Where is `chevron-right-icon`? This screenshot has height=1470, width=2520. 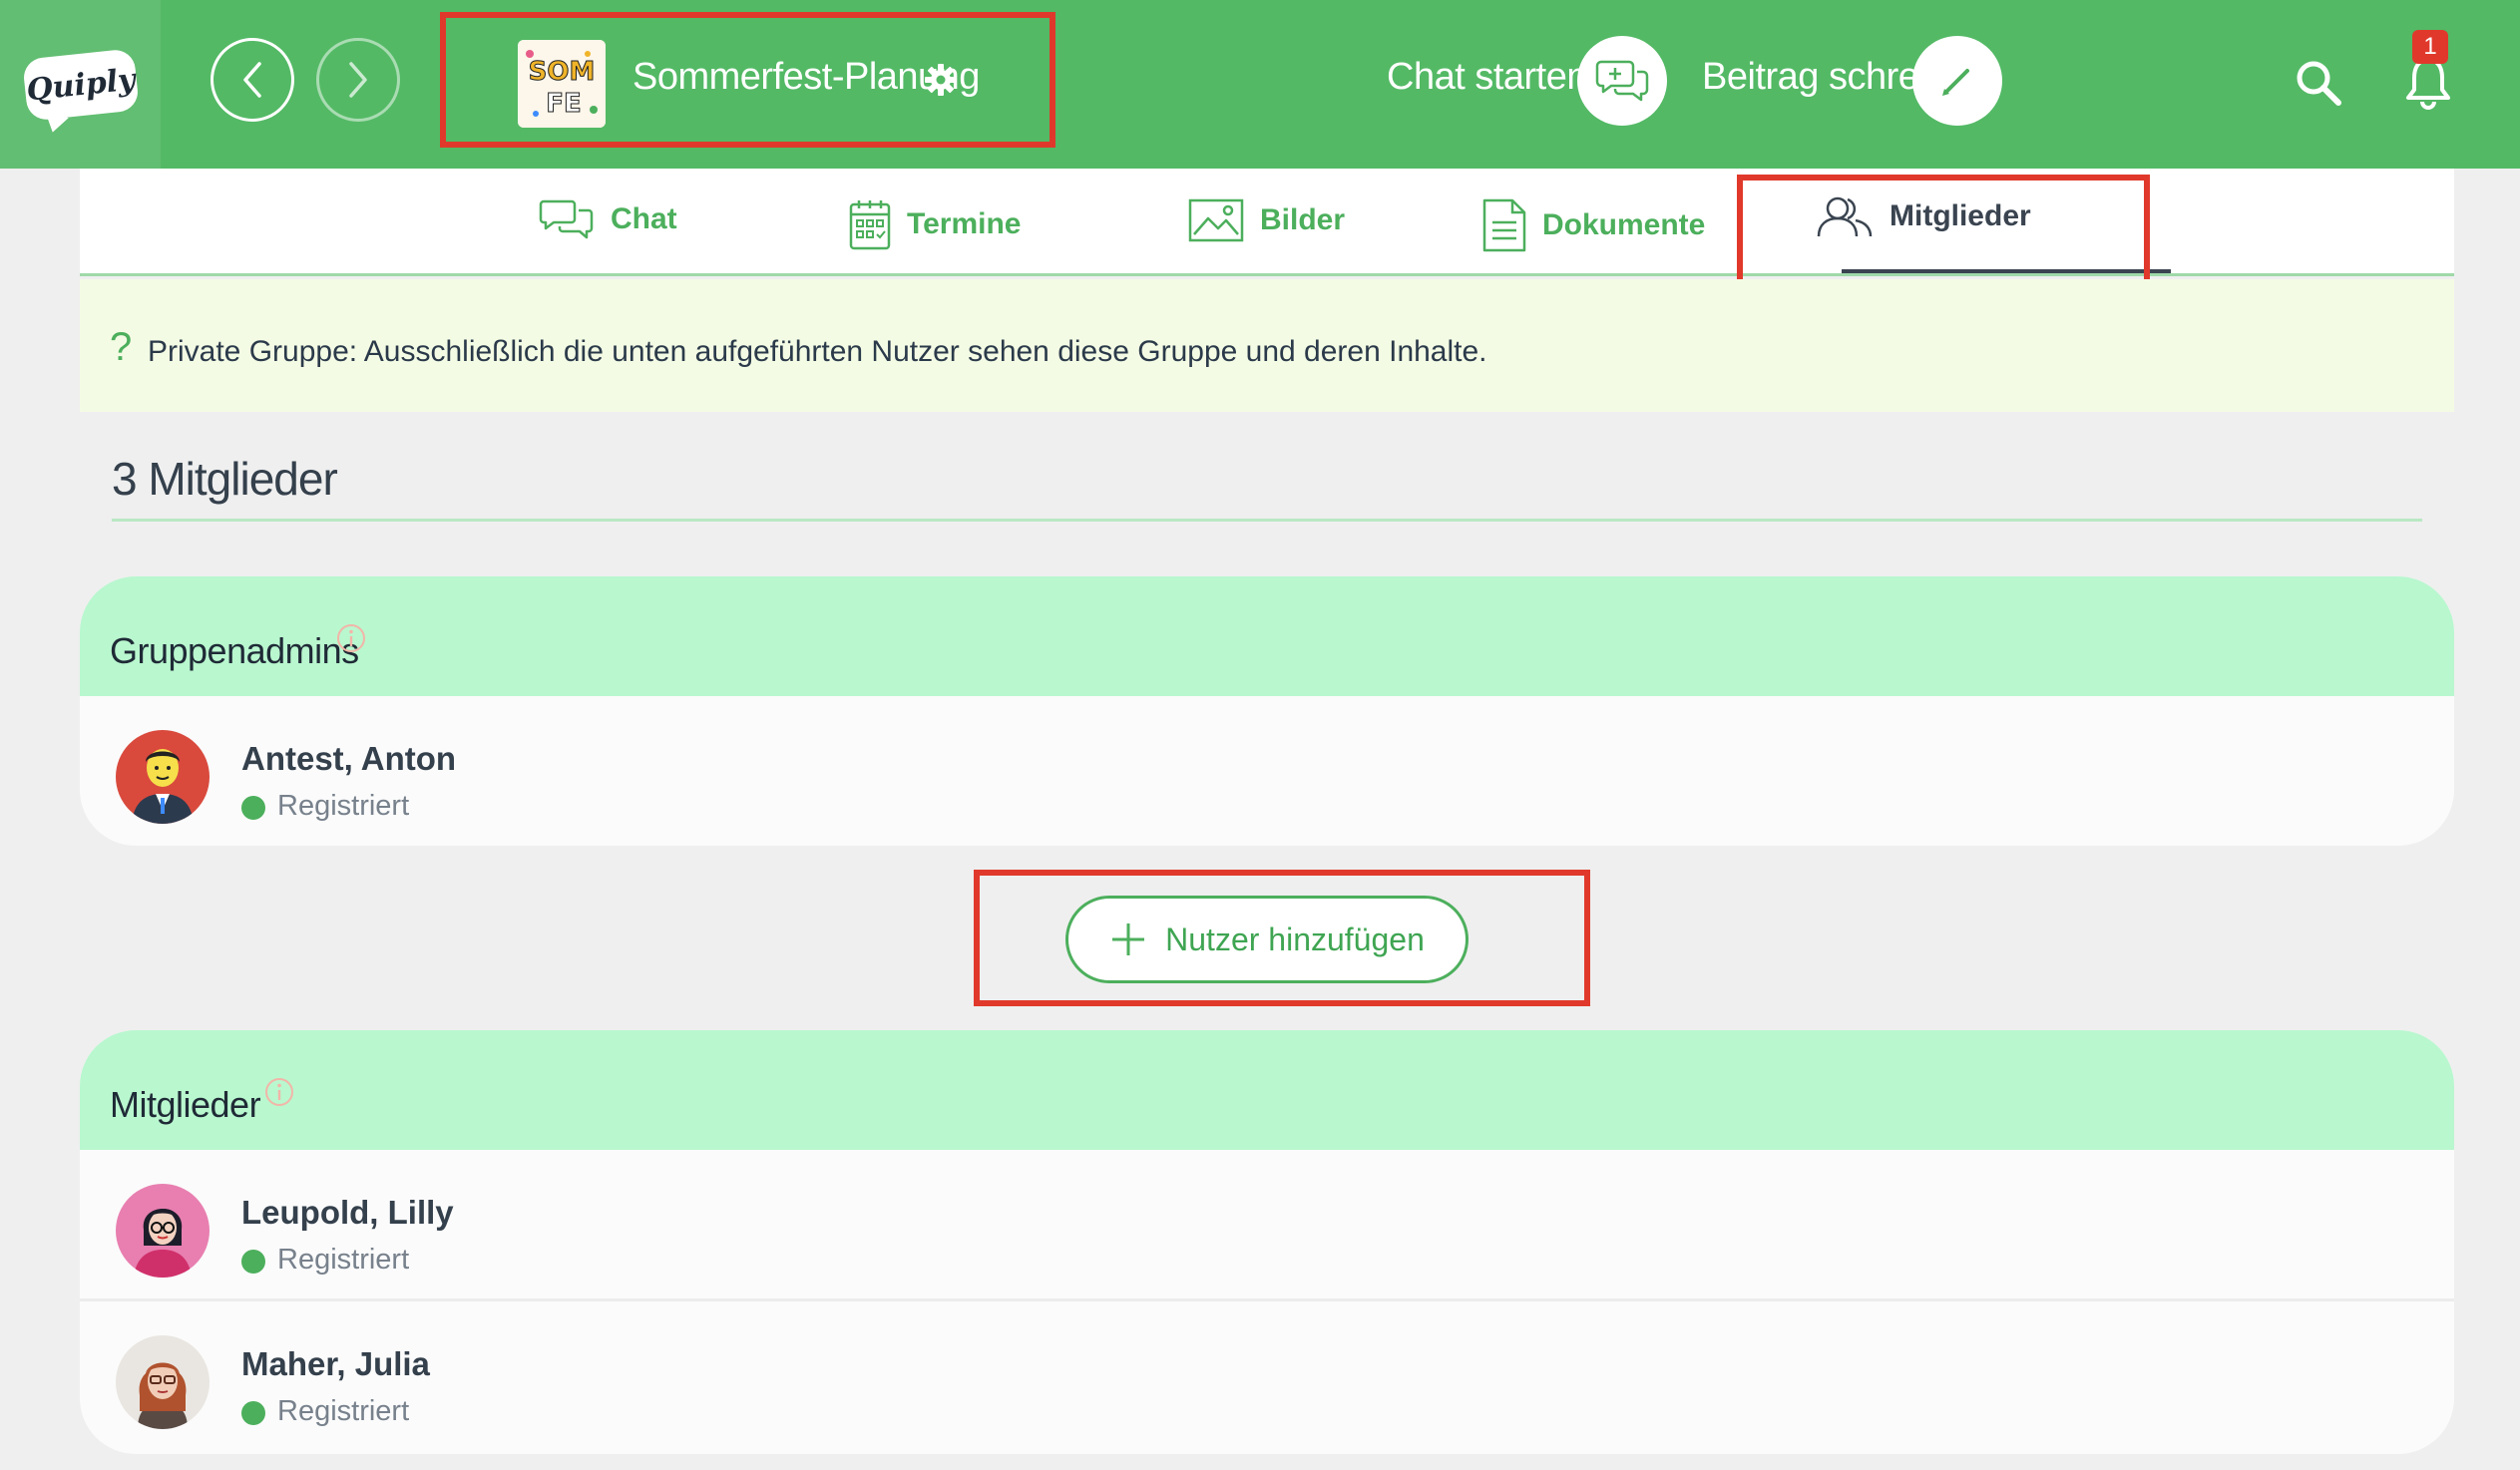
chevron-right-icon is located at coordinates (358, 80).